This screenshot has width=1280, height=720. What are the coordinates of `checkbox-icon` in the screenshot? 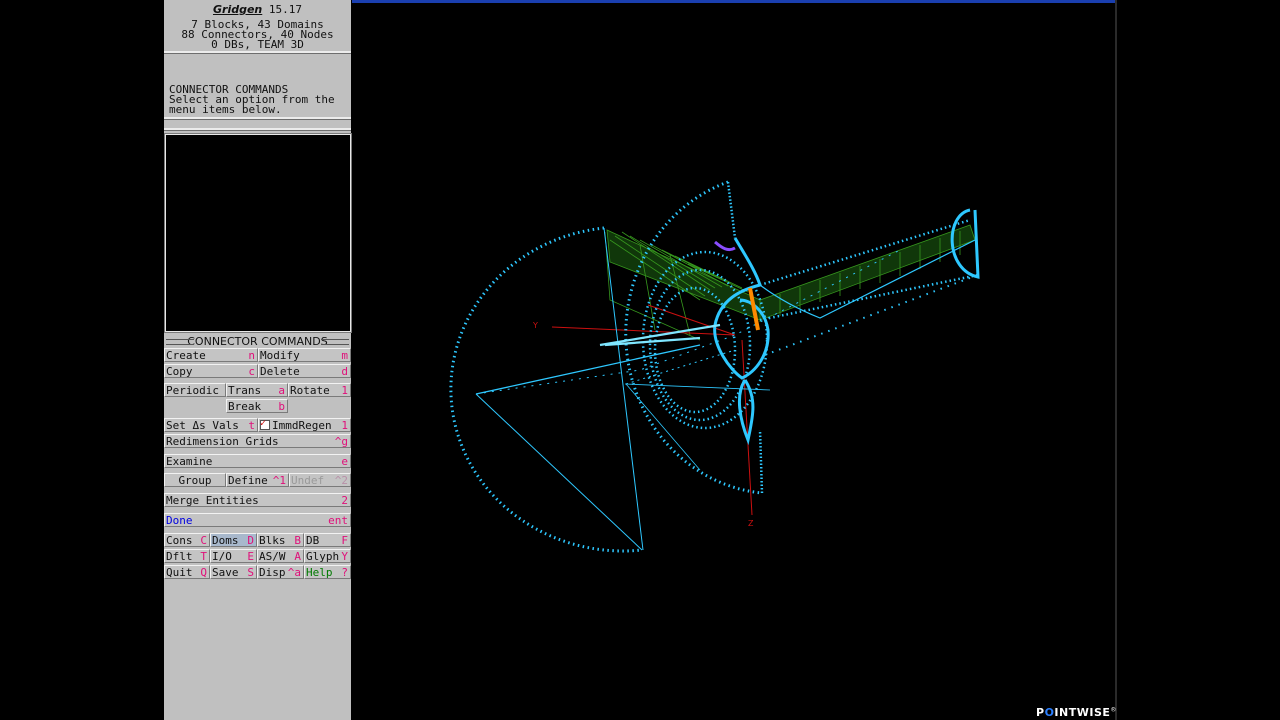 It's located at (265, 425).